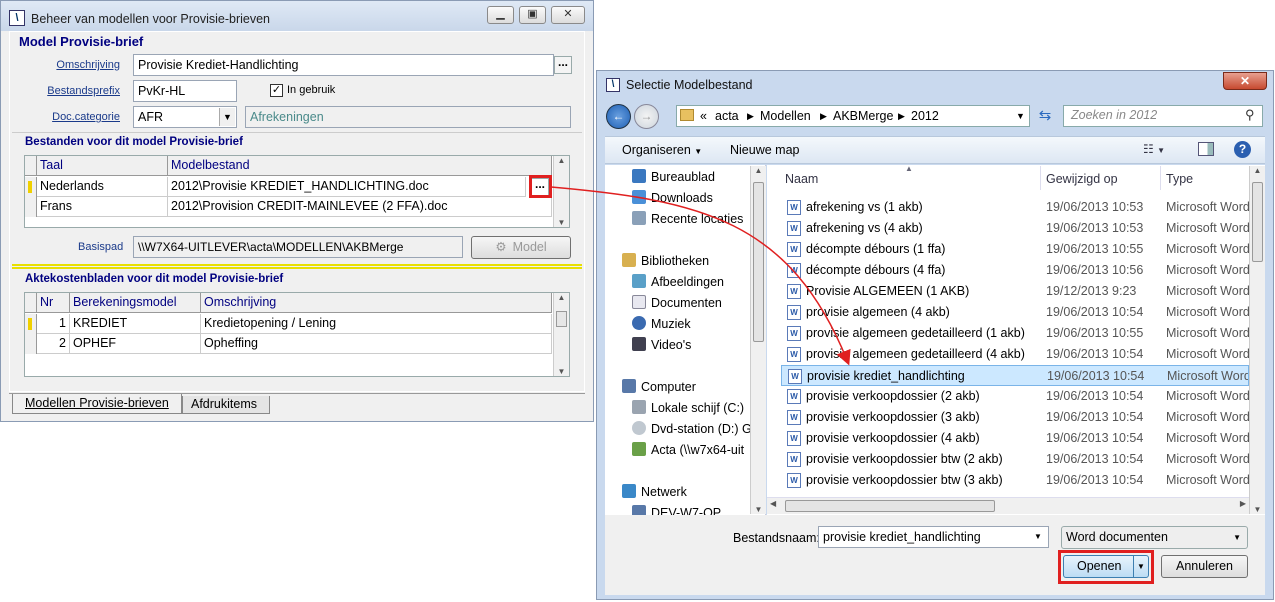  What do you see at coordinates (500, 15) in the screenshot?
I see `minimize-button: ▁` at bounding box center [500, 15].